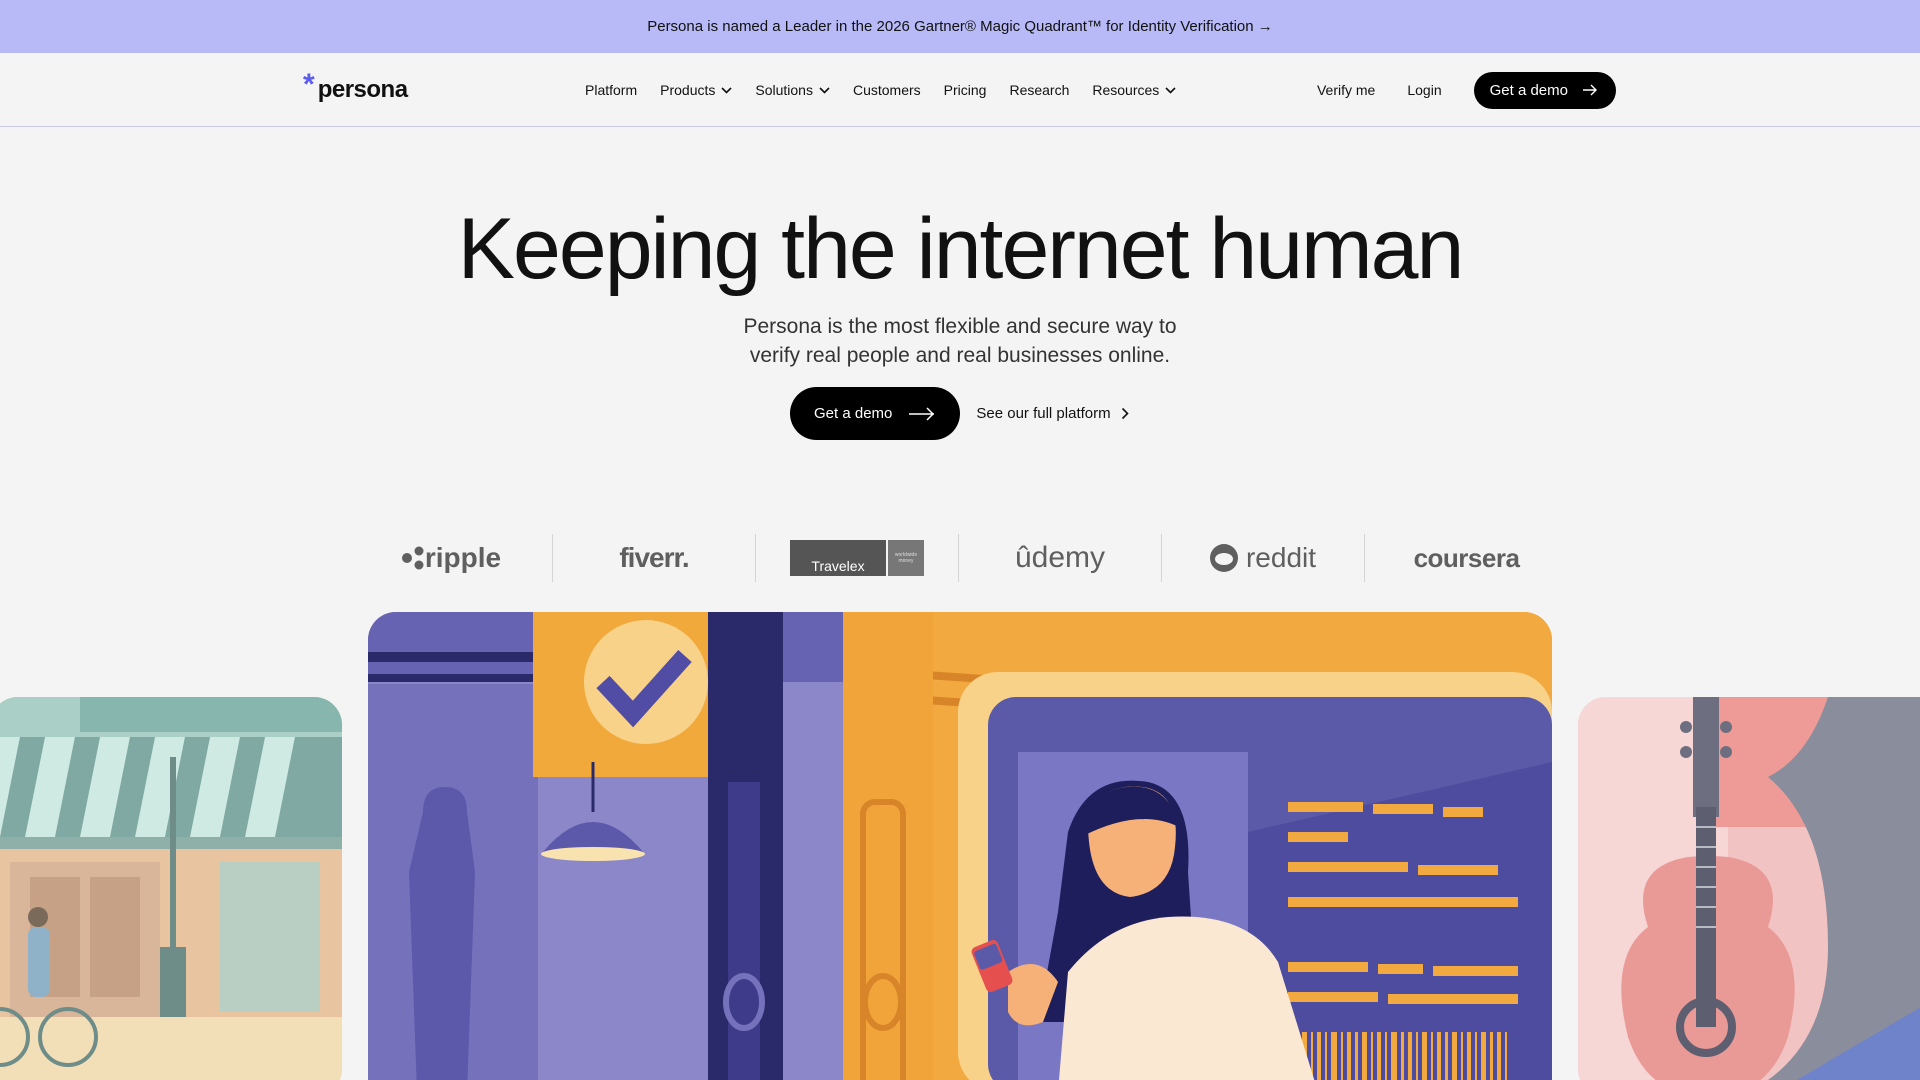 The image size is (1920, 1080). I want to click on nav-actions: Verify me Login Get a demo, so click(1466, 90).